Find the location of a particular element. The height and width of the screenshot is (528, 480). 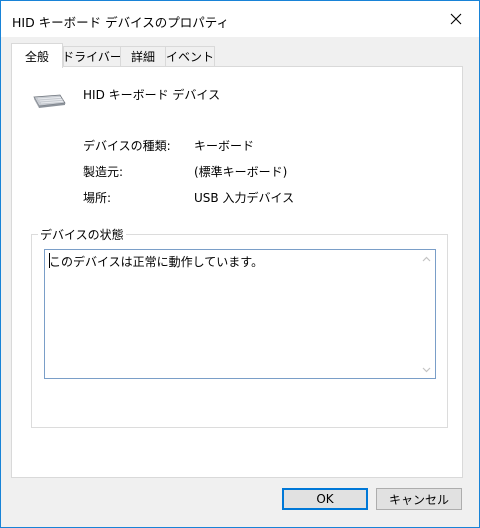

manufacturer-value: (標準キーボード) is located at coordinates (241, 172).